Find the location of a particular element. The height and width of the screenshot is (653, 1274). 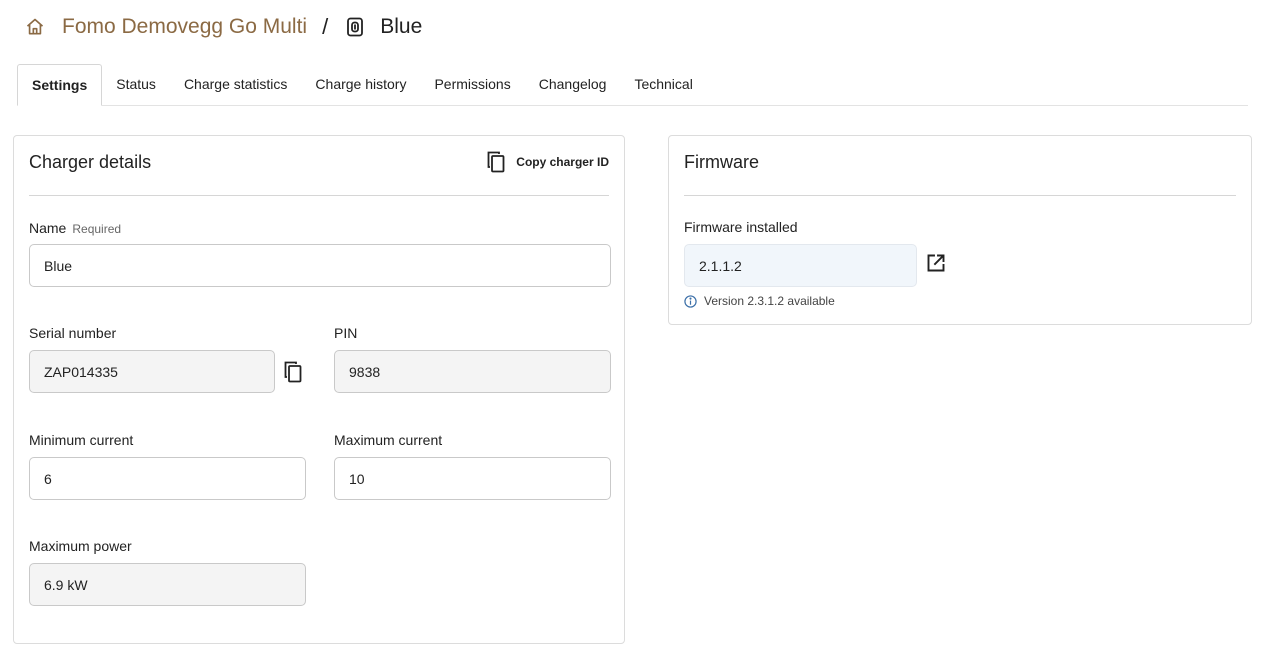

pin-label: PIN is located at coordinates (346, 333).